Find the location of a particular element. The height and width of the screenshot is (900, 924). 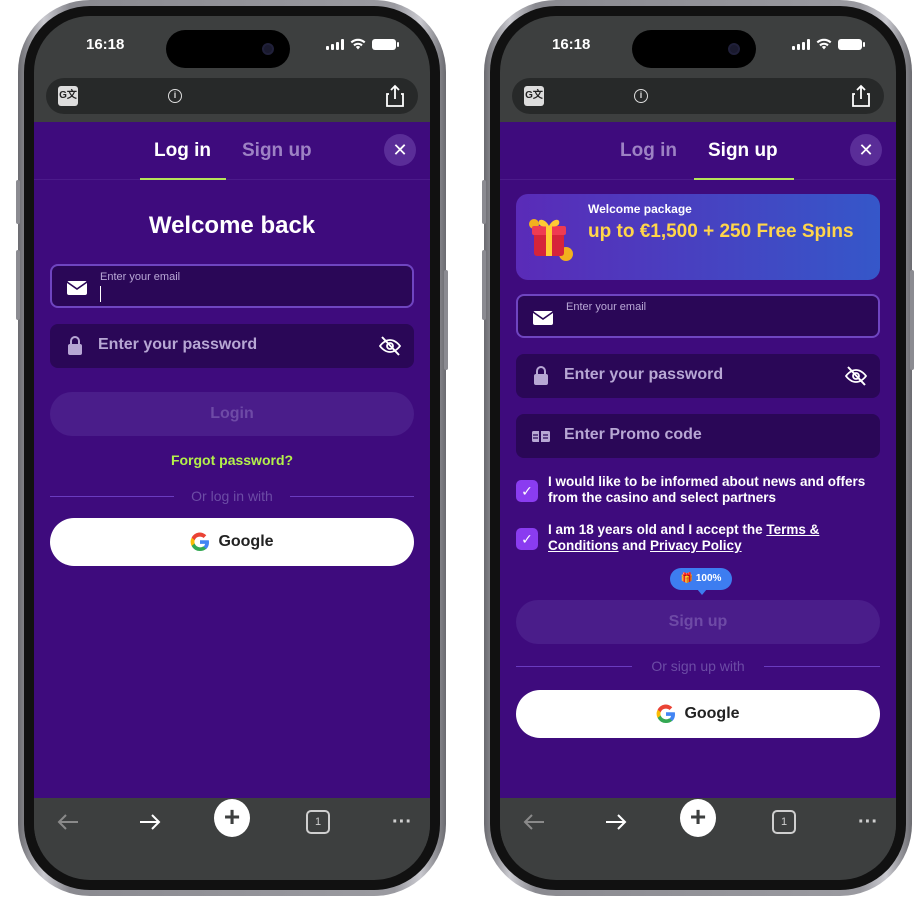

google-signup-button: Google is located at coordinates (698, 714).